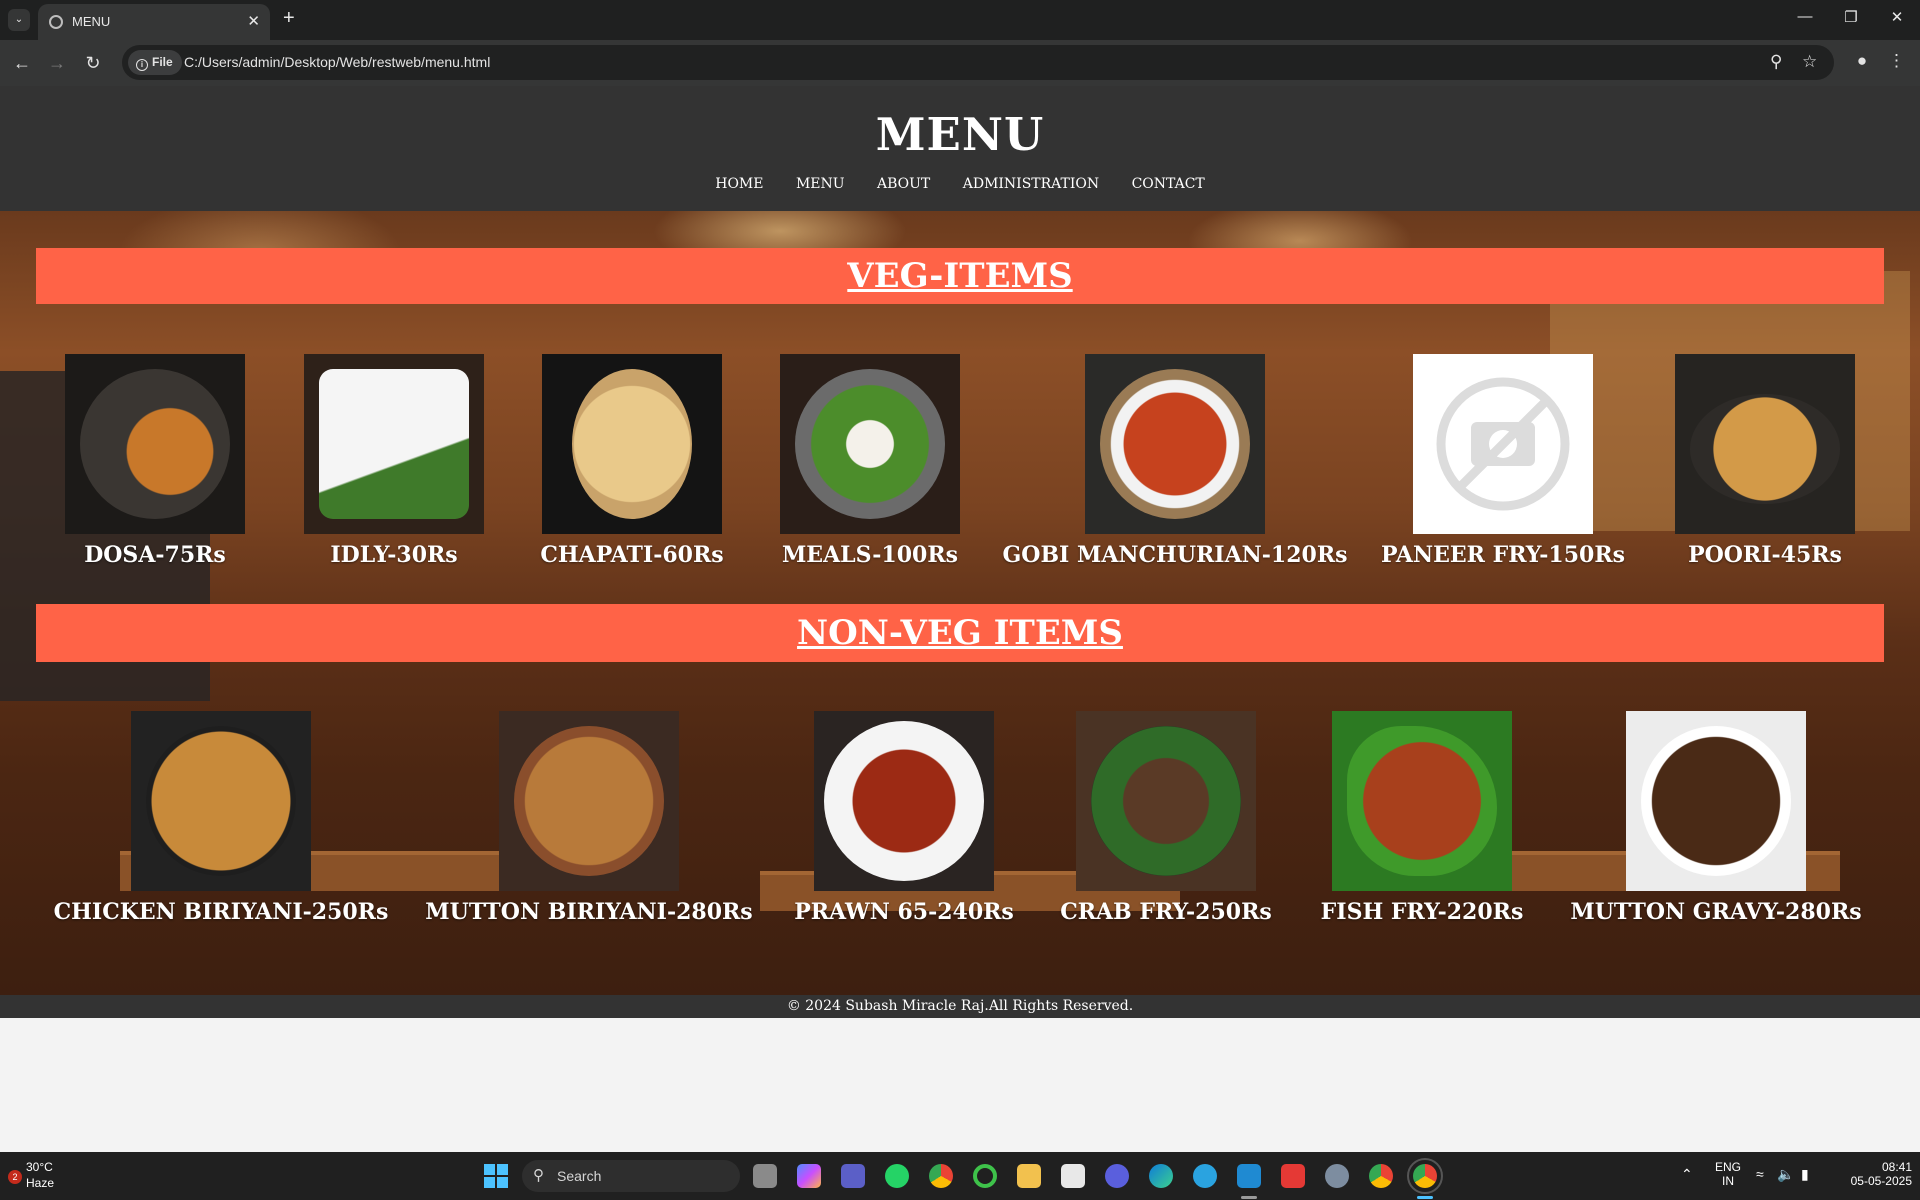 This screenshot has width=1920, height=1200. Describe the element at coordinates (1293, 1176) in the screenshot. I see `wps-office-icon` at that location.